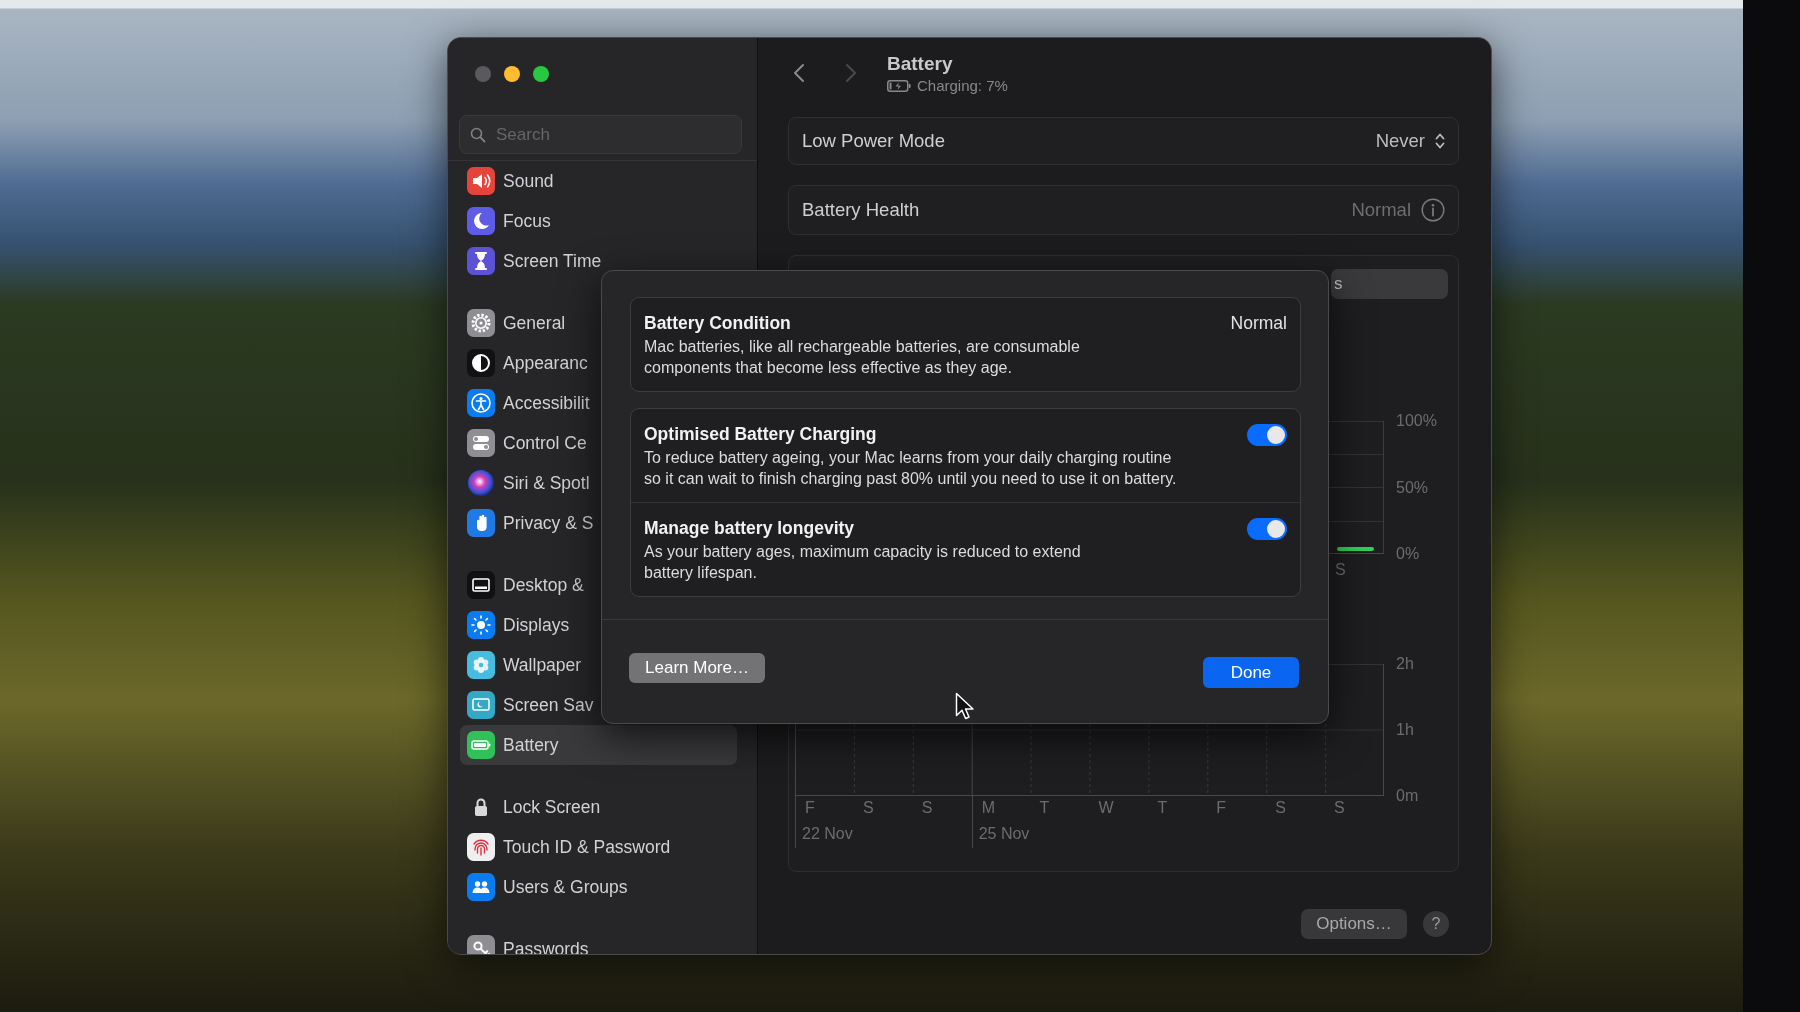 Image resolution: width=1800 pixels, height=1012 pixels. Describe the element at coordinates (799, 73) in the screenshot. I see `chevron-left-icon` at that location.